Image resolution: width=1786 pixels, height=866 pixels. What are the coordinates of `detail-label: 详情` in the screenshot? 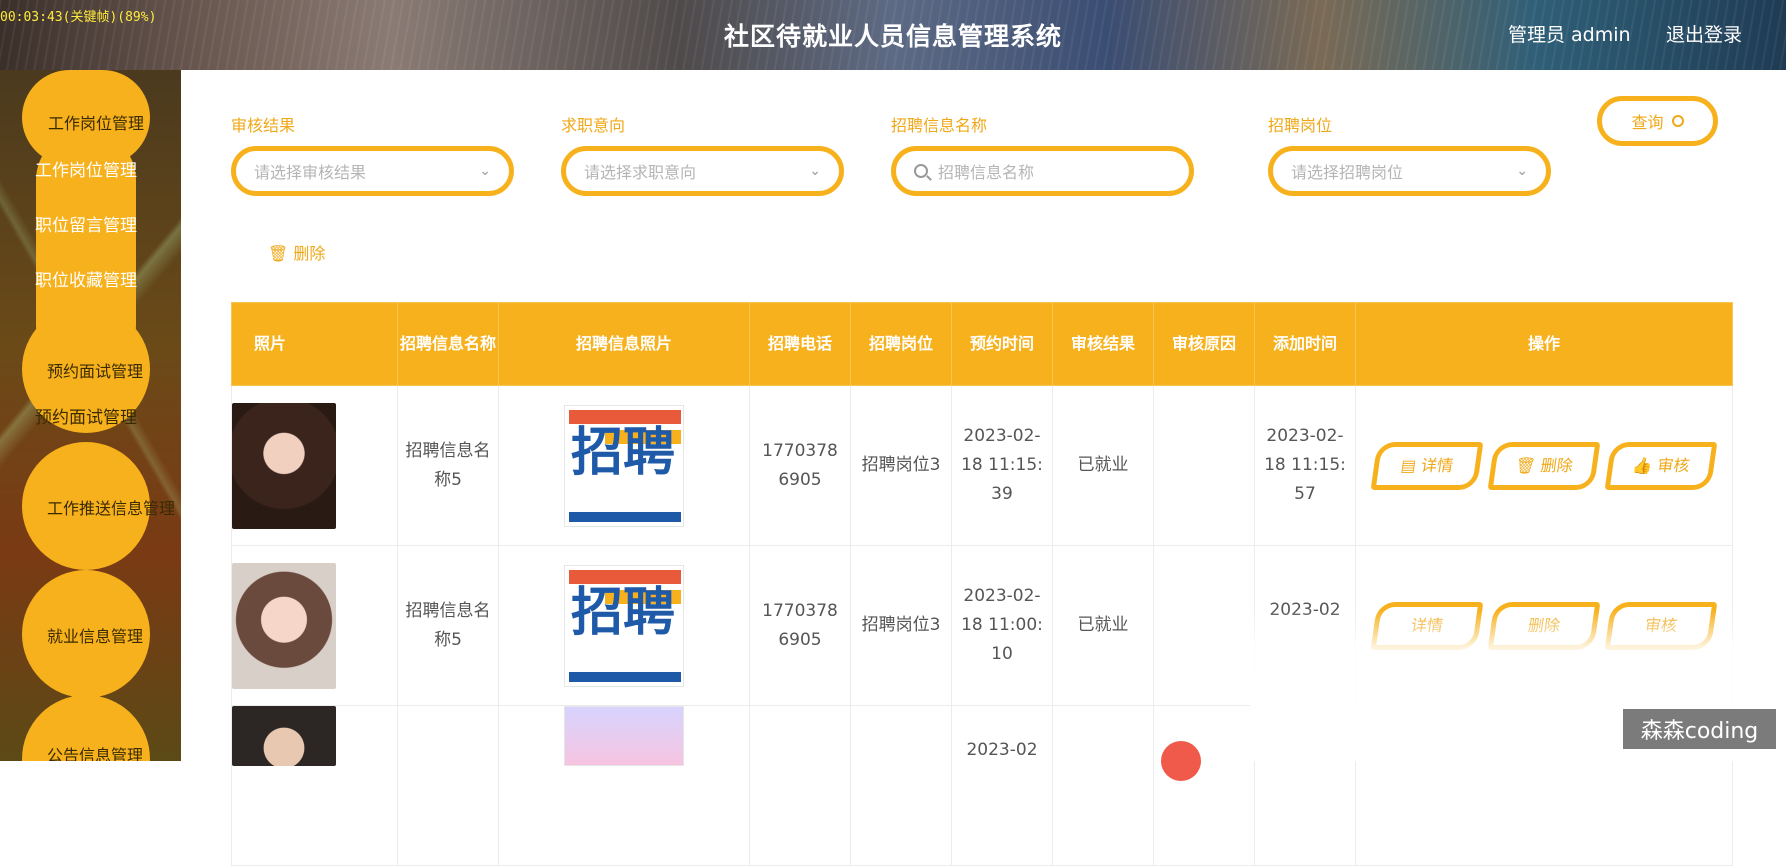 It's located at (1437, 465).